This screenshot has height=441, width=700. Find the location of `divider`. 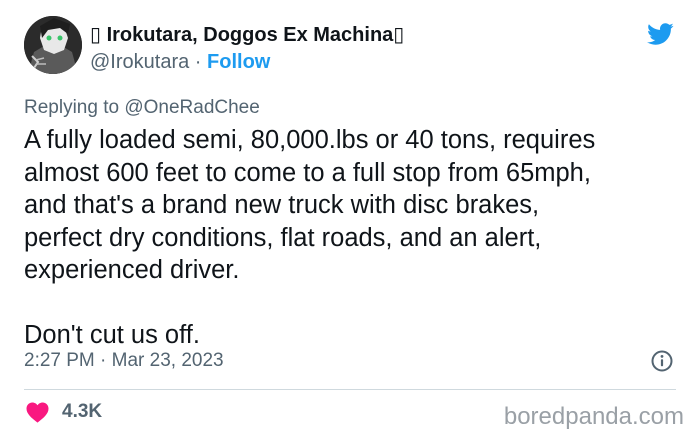

divider is located at coordinates (350, 389).